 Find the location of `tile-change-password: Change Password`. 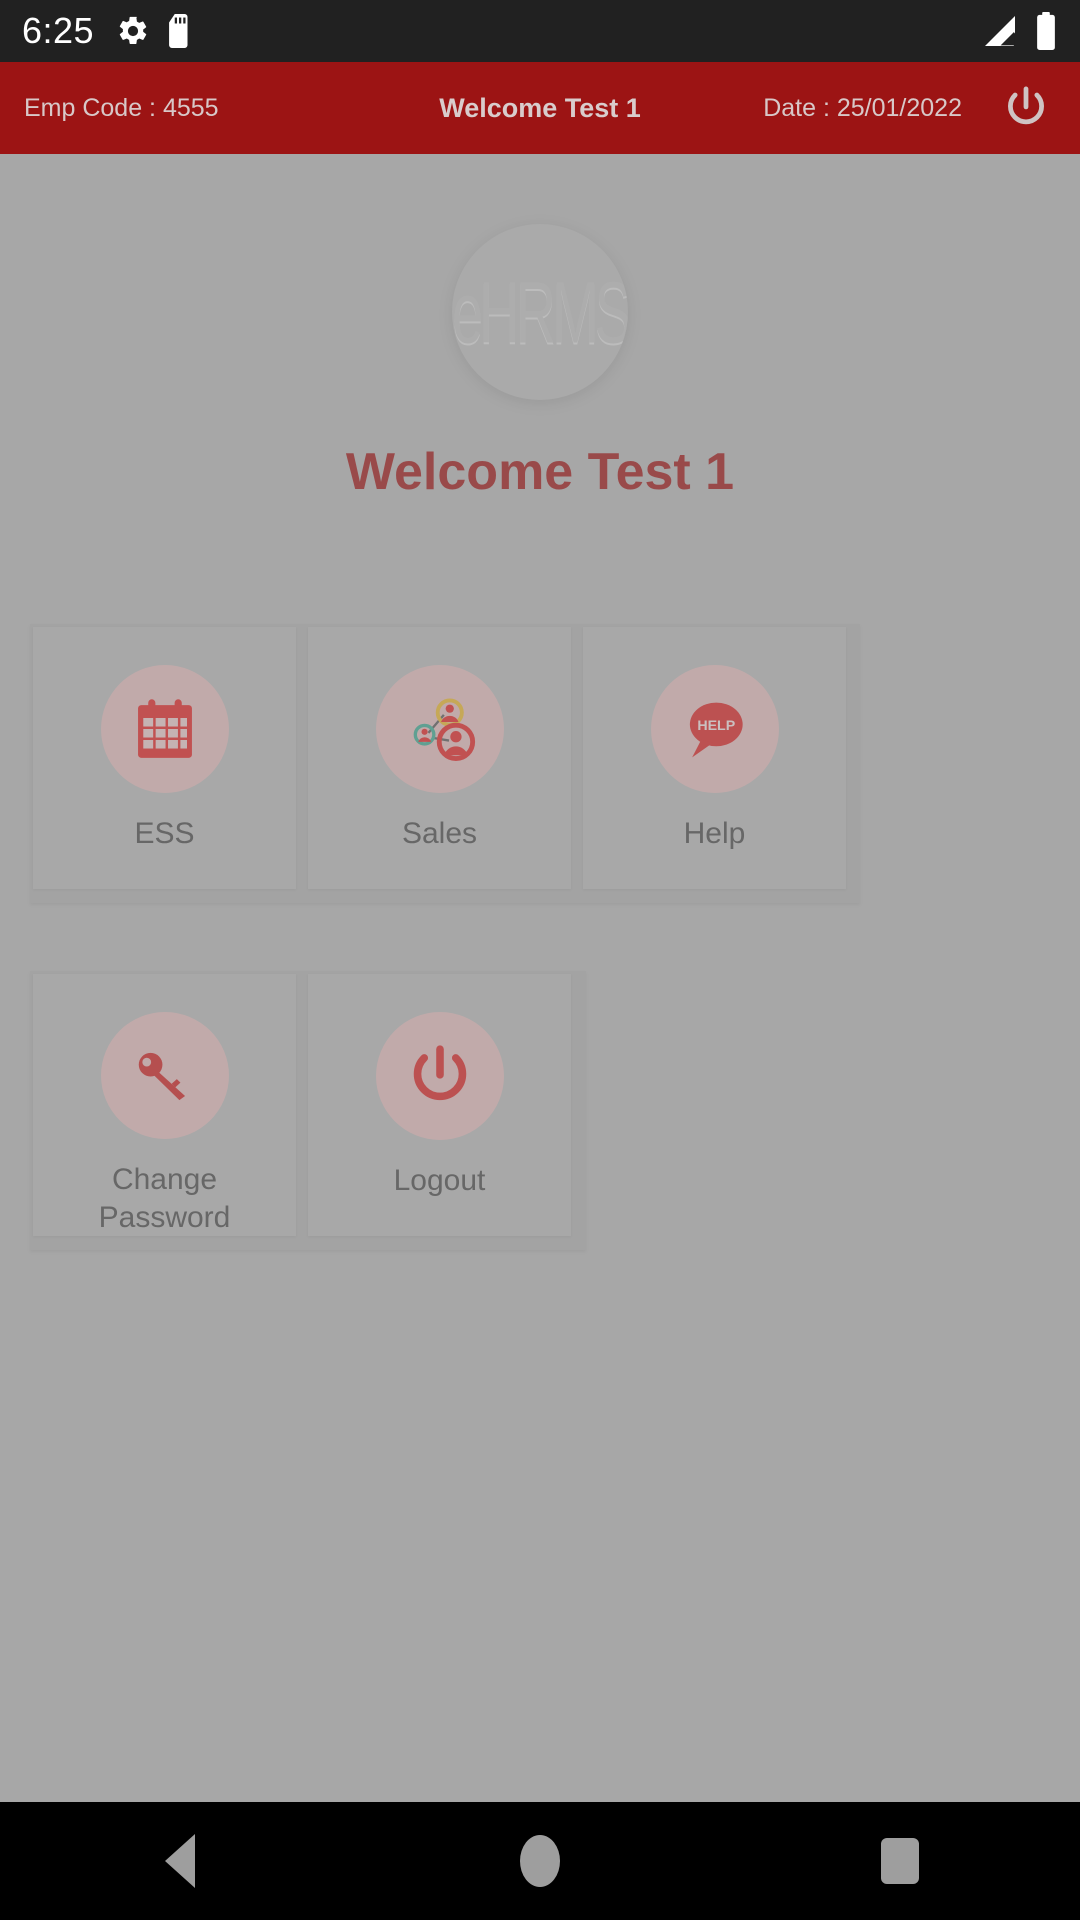

tile-change-password: Change Password is located at coordinates (164, 1105).